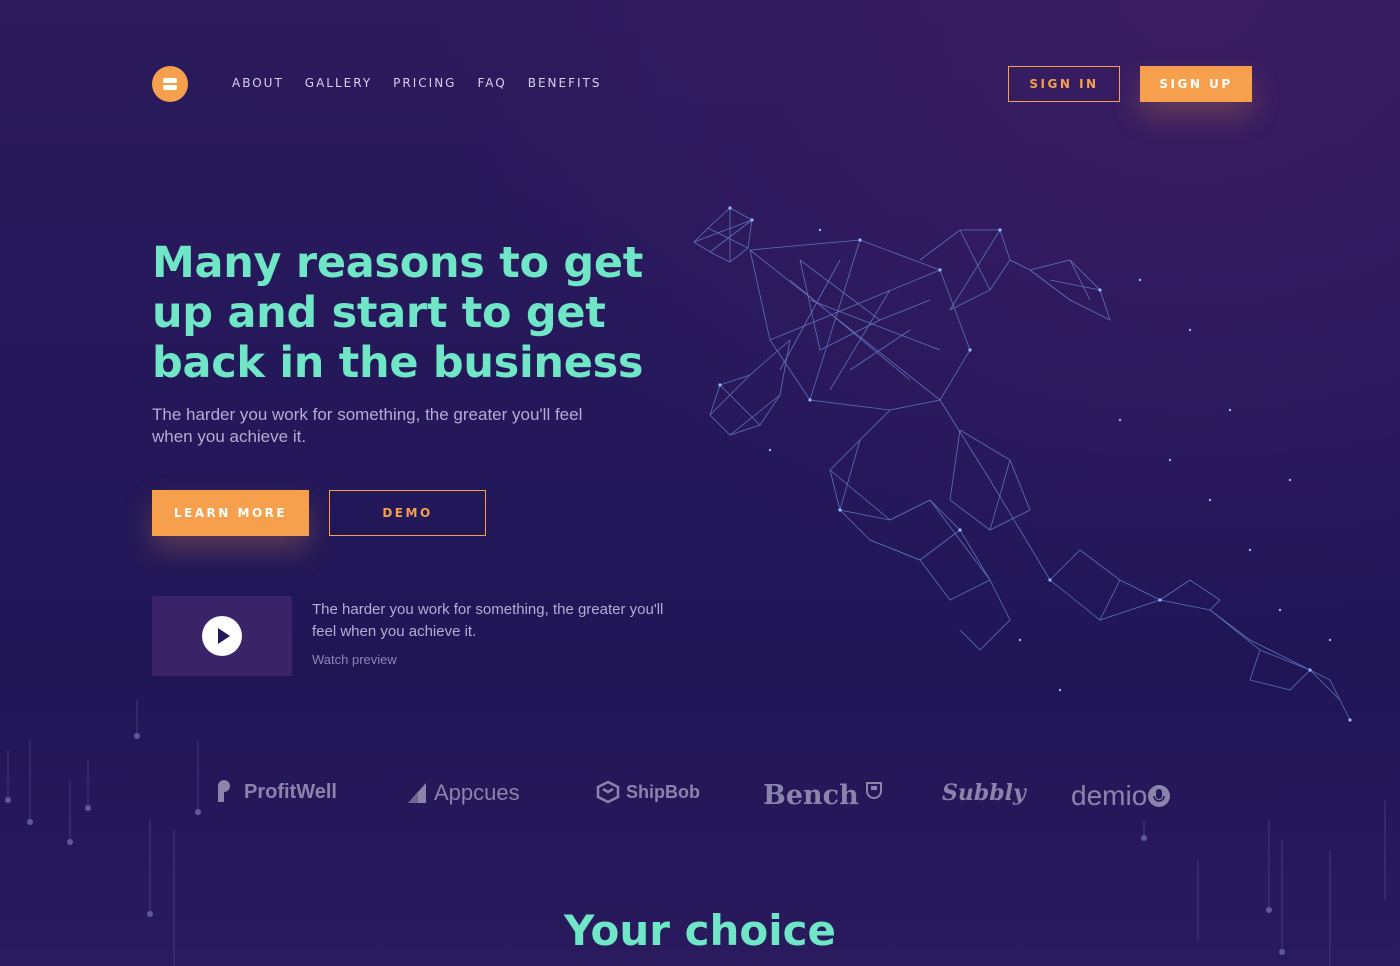  I want to click on partner-name: Subbly, so click(984, 793).